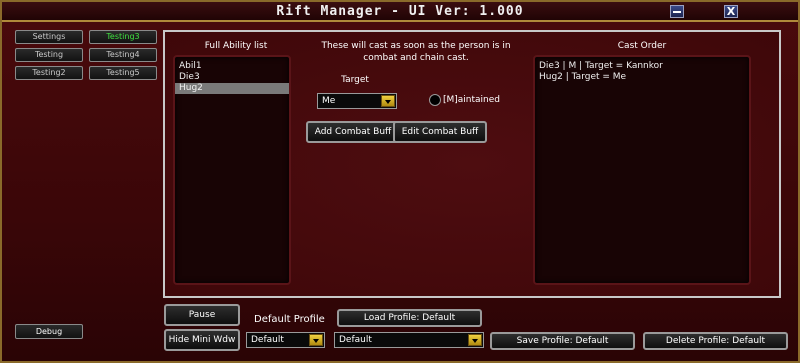 The width and height of the screenshot is (800, 363). I want to click on profile-select-dropdown: Default, so click(409, 340).